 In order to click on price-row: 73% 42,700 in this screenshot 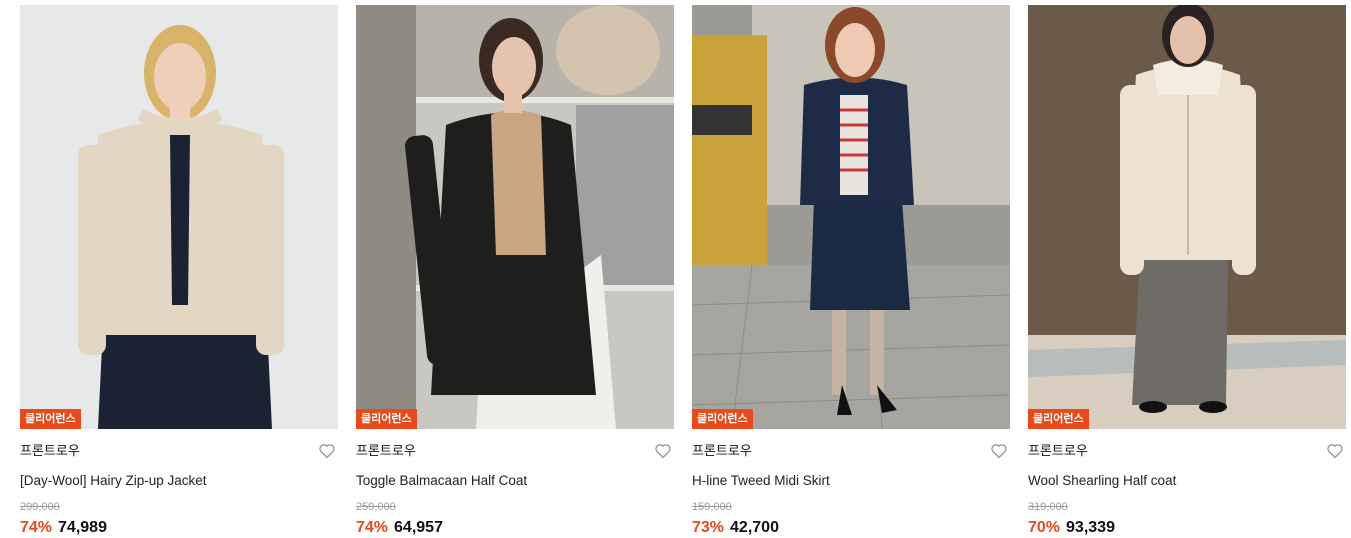, I will do `click(851, 528)`.